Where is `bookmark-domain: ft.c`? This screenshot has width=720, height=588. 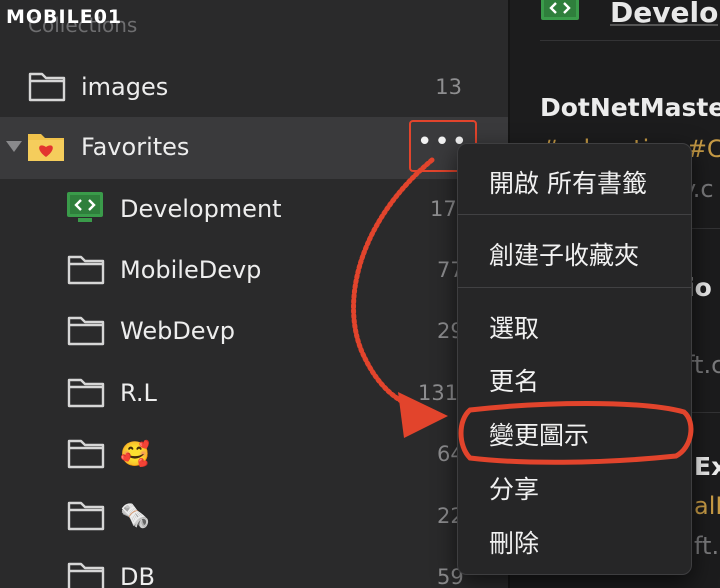
bookmark-domain: ft.c is located at coordinates (707, 546).